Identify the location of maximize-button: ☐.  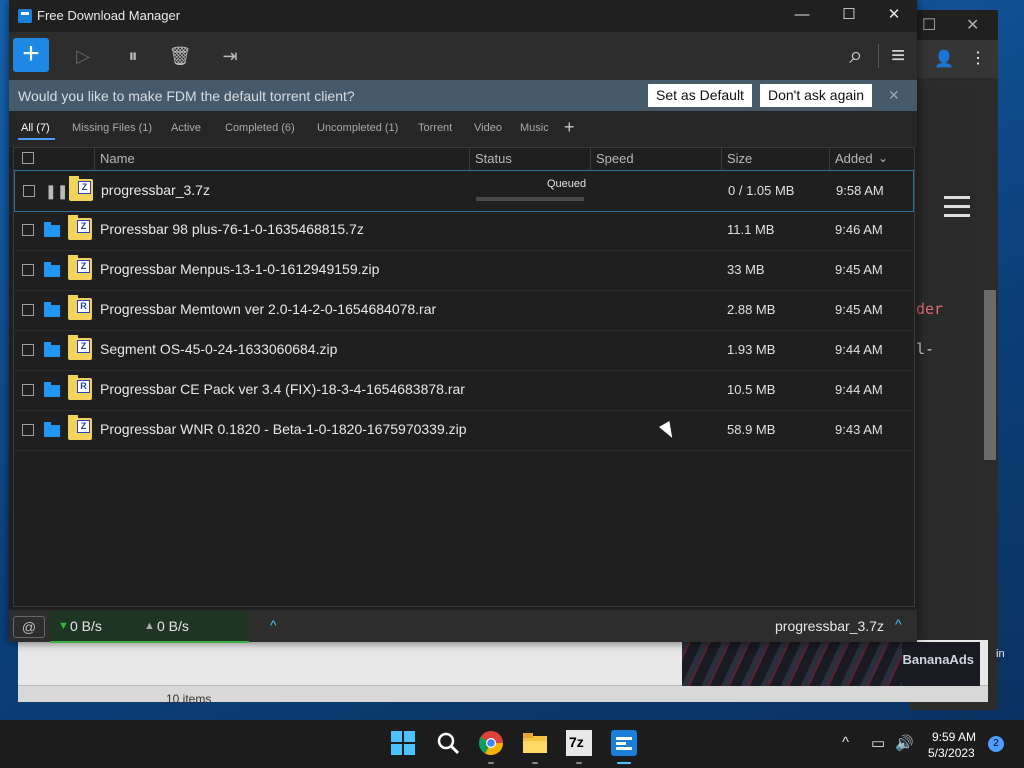
(849, 16).